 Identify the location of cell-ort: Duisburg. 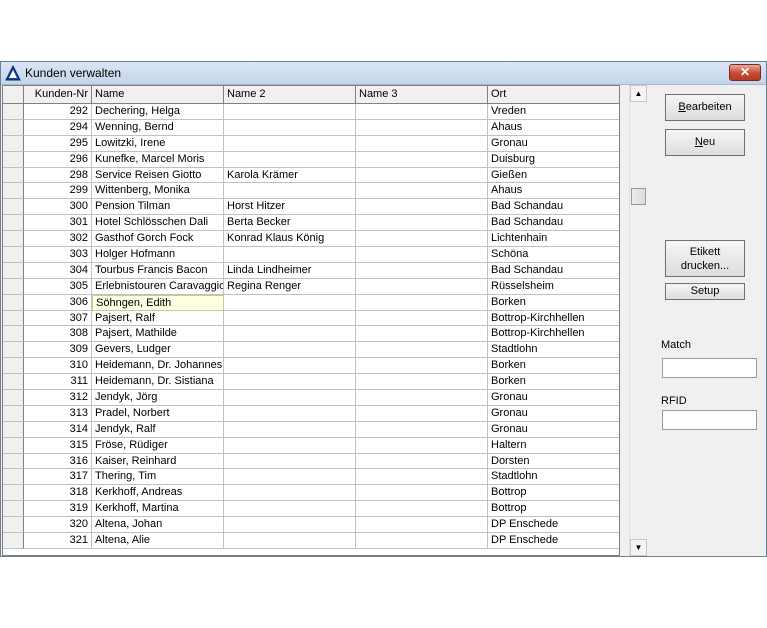
(553, 160).